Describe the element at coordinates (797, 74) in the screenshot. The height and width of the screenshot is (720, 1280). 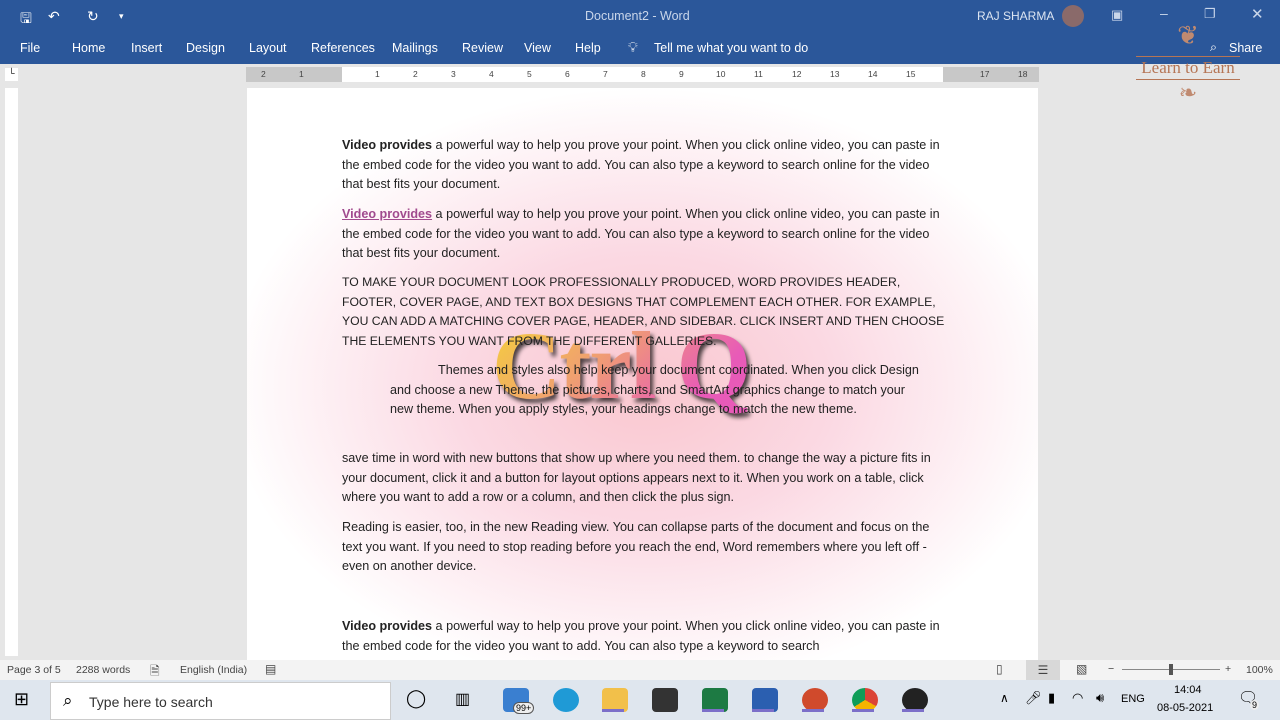
I see `ruler-label: 12` at that location.